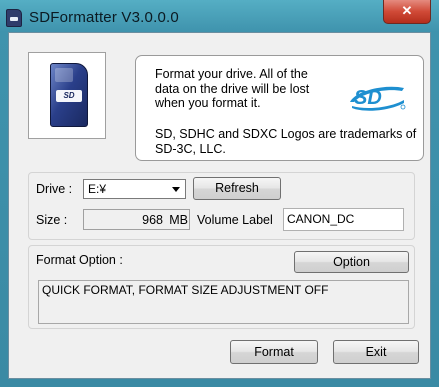  What do you see at coordinates (343, 219) in the screenshot?
I see `volume-label-input: CANON_DC` at bounding box center [343, 219].